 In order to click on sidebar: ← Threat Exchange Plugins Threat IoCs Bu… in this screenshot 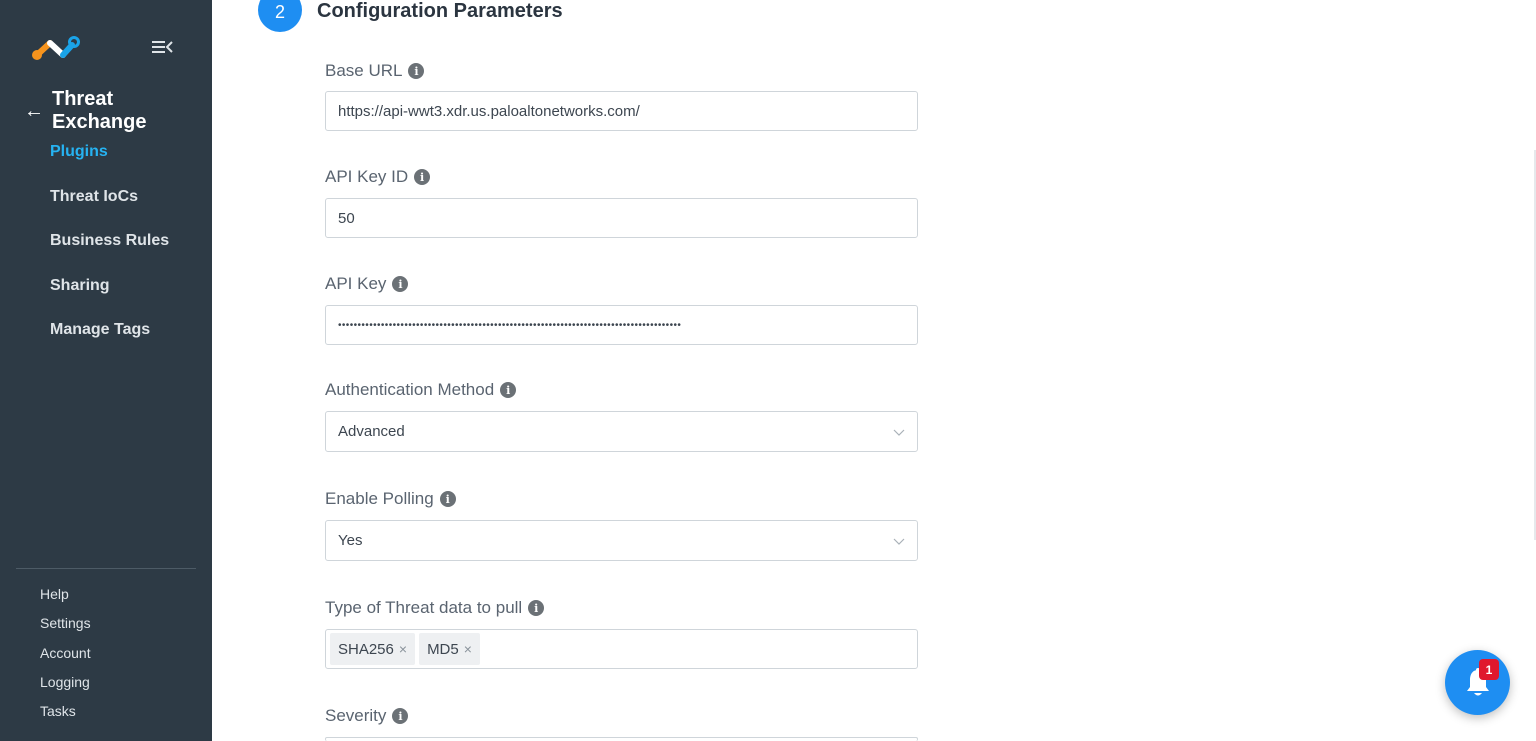, I will do `click(106, 370)`.